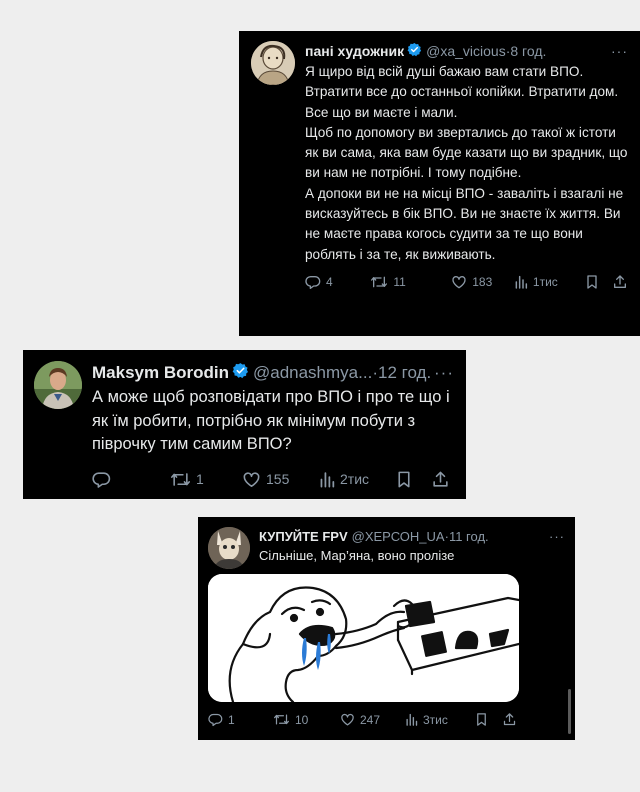 This screenshot has width=640, height=792. Describe the element at coordinates (569, 711) in the screenshot. I see `scrollbar` at that location.